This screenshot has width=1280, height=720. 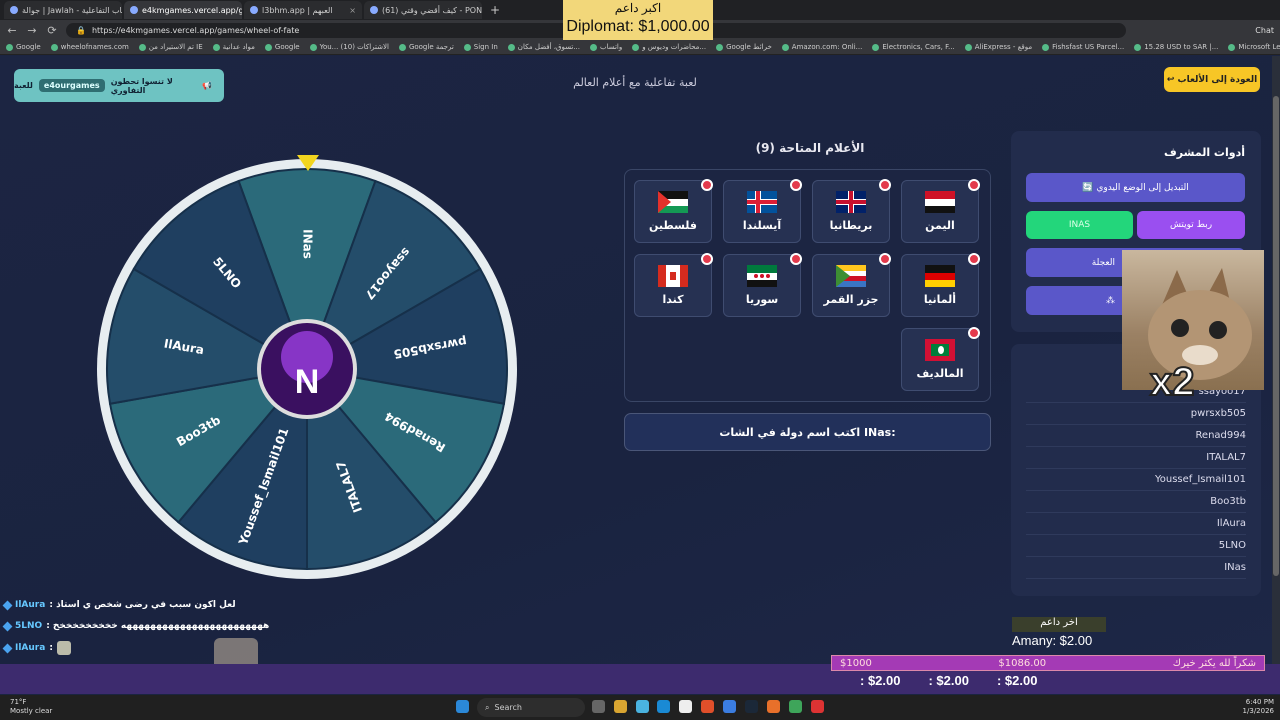 I want to click on edge-icon, so click(x=663, y=706).